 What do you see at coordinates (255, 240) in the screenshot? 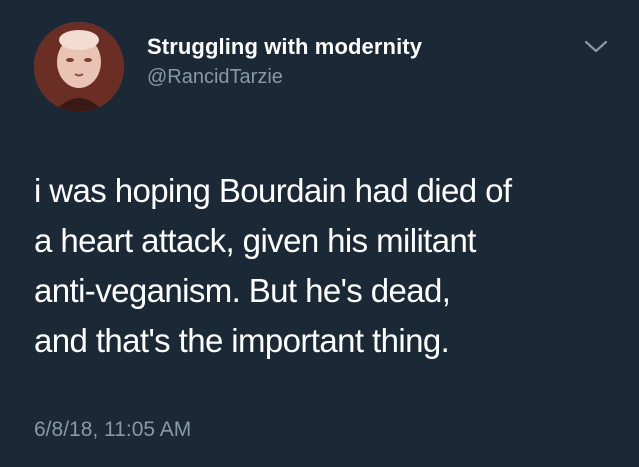
I see `tweet-text-line: a heart attack, given his militant` at bounding box center [255, 240].